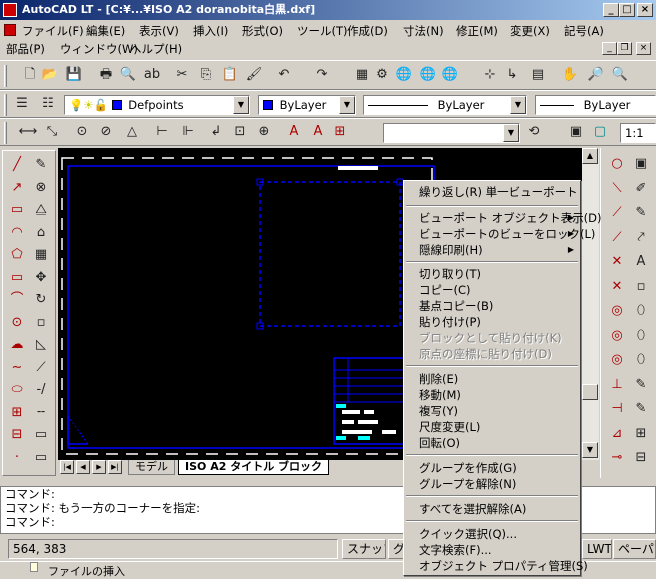 The width and height of the screenshot is (656, 579). Describe the element at coordinates (41, 255) in the screenshot. I see `array-icon: ▦` at that location.